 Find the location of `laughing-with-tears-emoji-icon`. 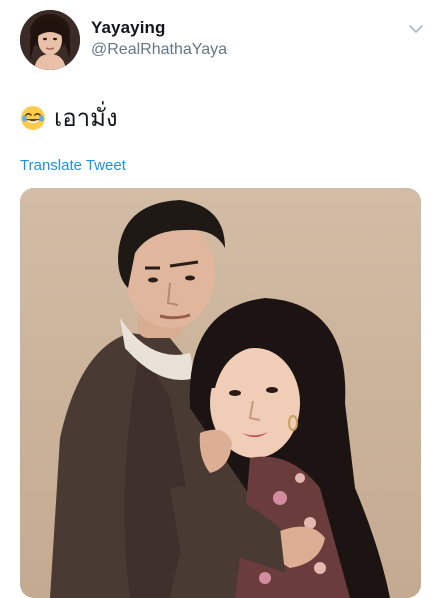

laughing-with-tears-emoji-icon is located at coordinates (33, 118).